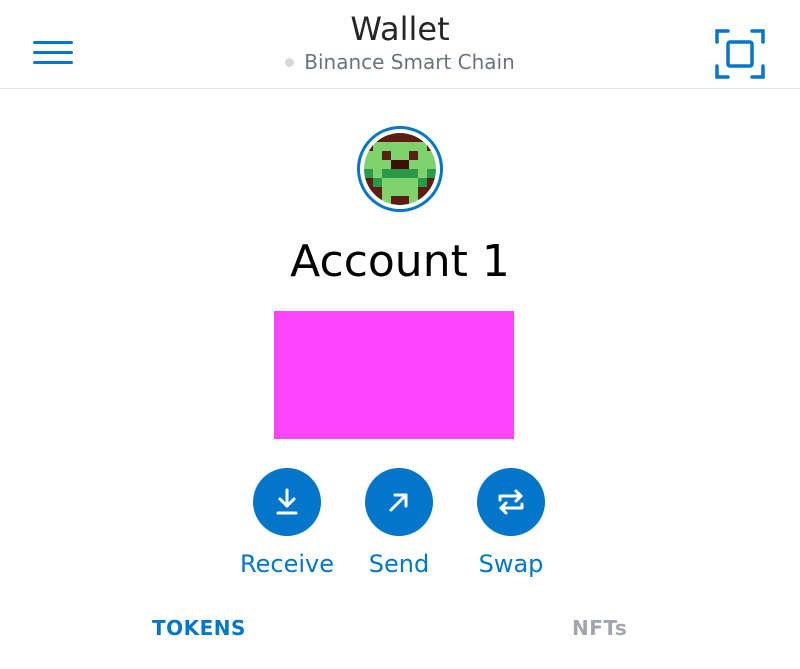  What do you see at coordinates (400, 631) in the screenshot?
I see `asset-tabs: TOKENS NFTs` at bounding box center [400, 631].